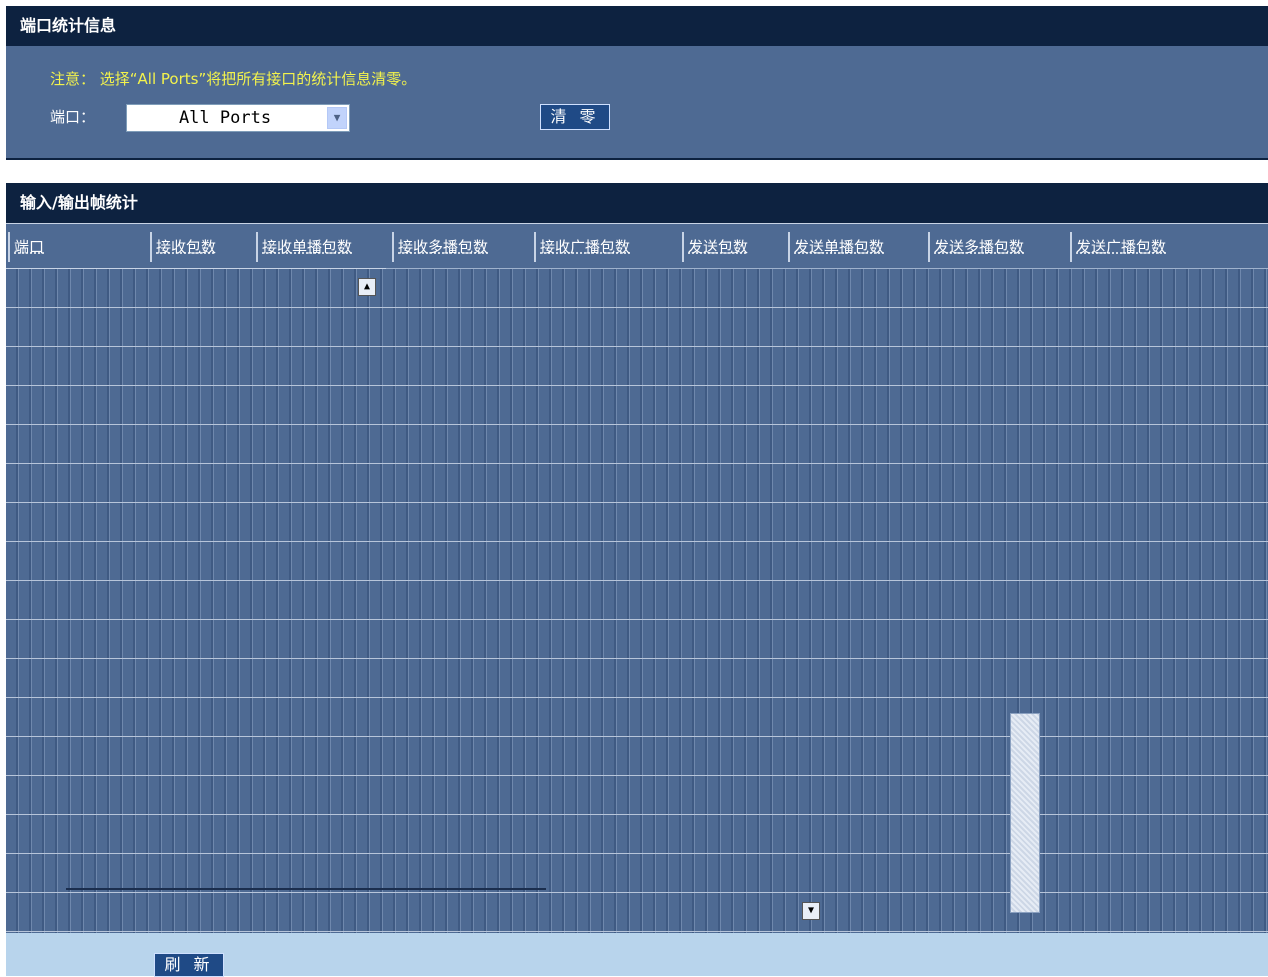 The width and height of the screenshot is (1268, 977). What do you see at coordinates (189, 965) in the screenshot?
I see `refresh-button: 刷 新` at bounding box center [189, 965].